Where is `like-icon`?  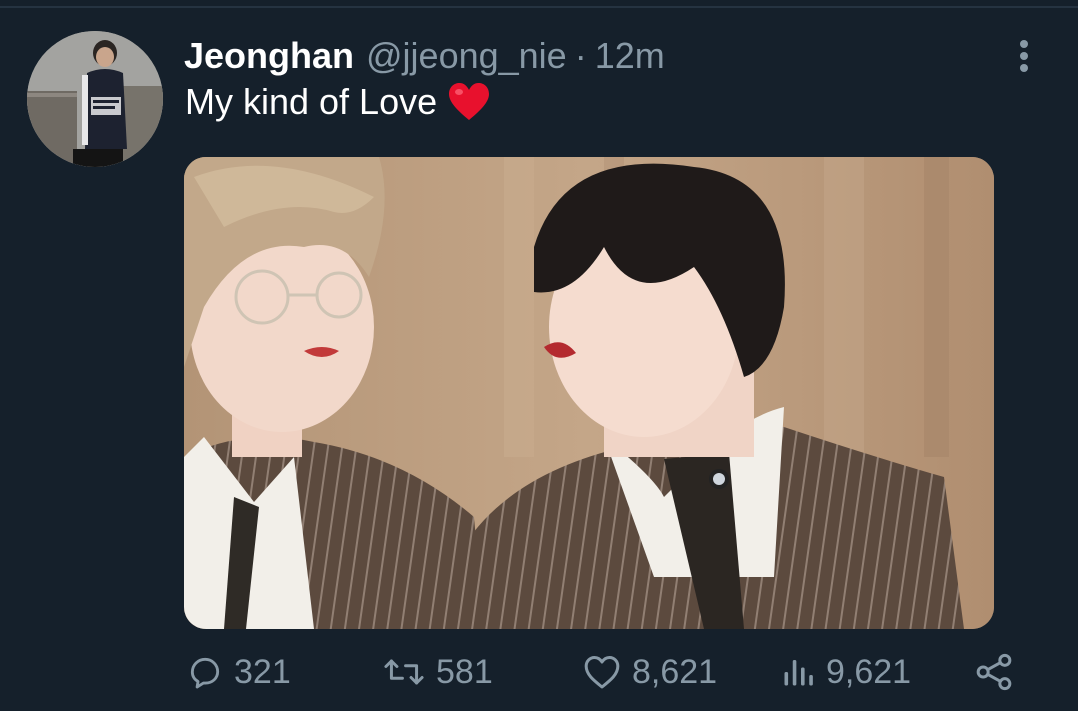 like-icon is located at coordinates (602, 672).